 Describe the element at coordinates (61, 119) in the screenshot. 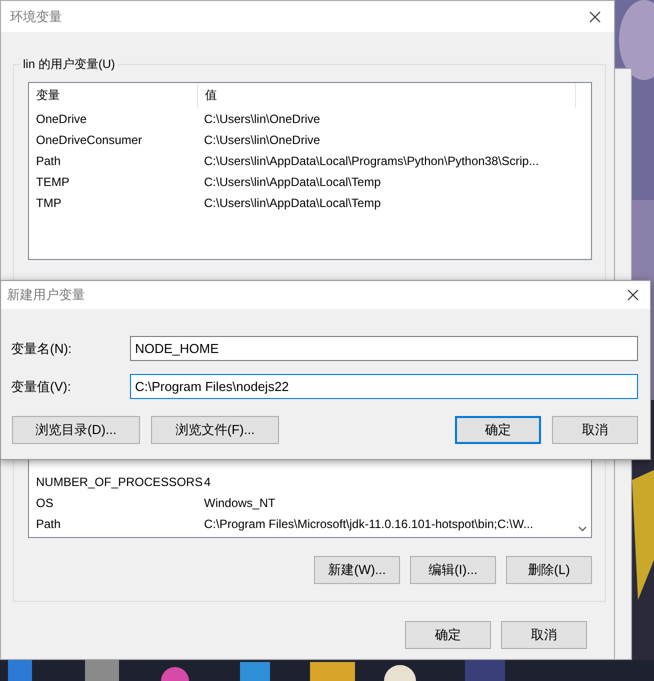

I see `table-cell-text: OneDrive` at that location.